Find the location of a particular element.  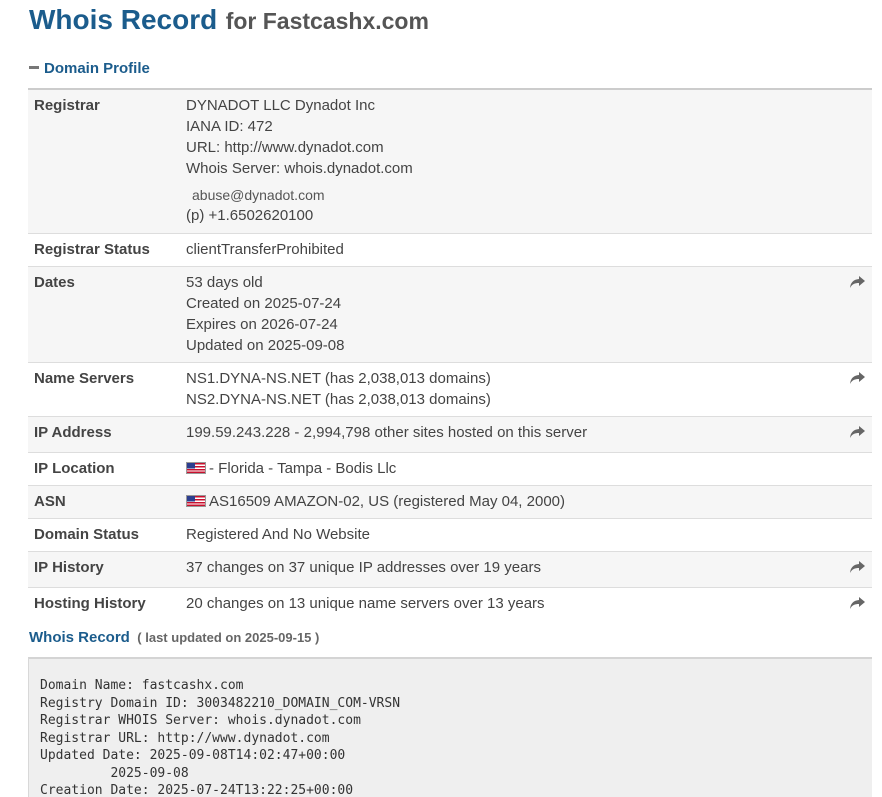

page-title: Whois Record for Fastcashx.com is located at coordinates (229, 20).